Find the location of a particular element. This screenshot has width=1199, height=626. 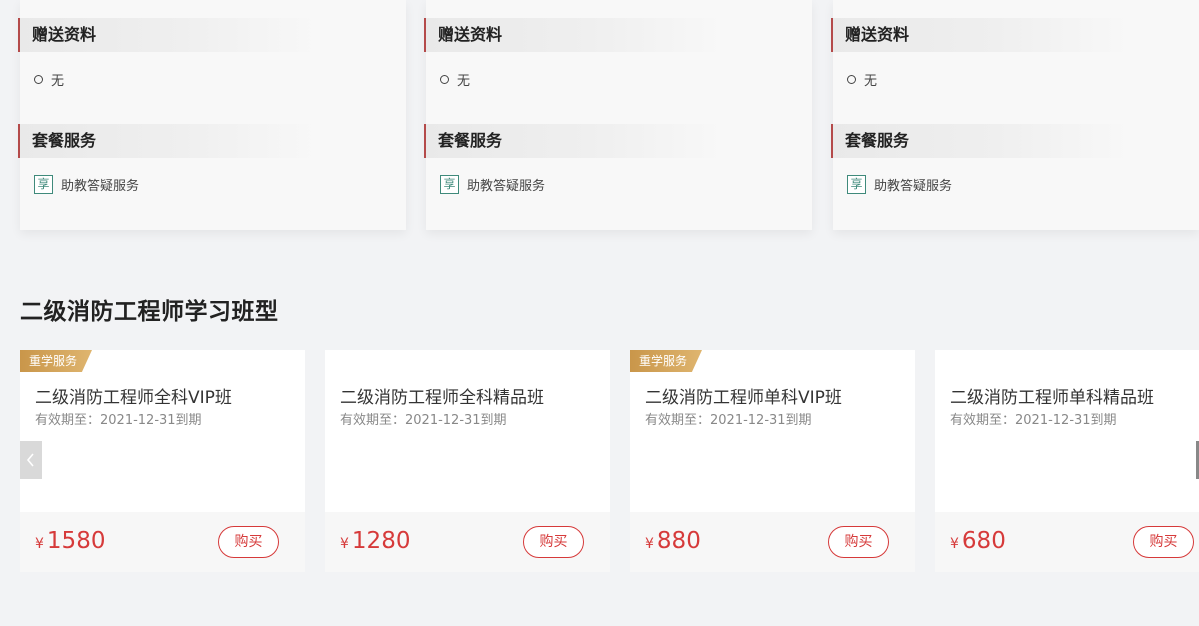

price-amount: 680 is located at coordinates (983, 541).